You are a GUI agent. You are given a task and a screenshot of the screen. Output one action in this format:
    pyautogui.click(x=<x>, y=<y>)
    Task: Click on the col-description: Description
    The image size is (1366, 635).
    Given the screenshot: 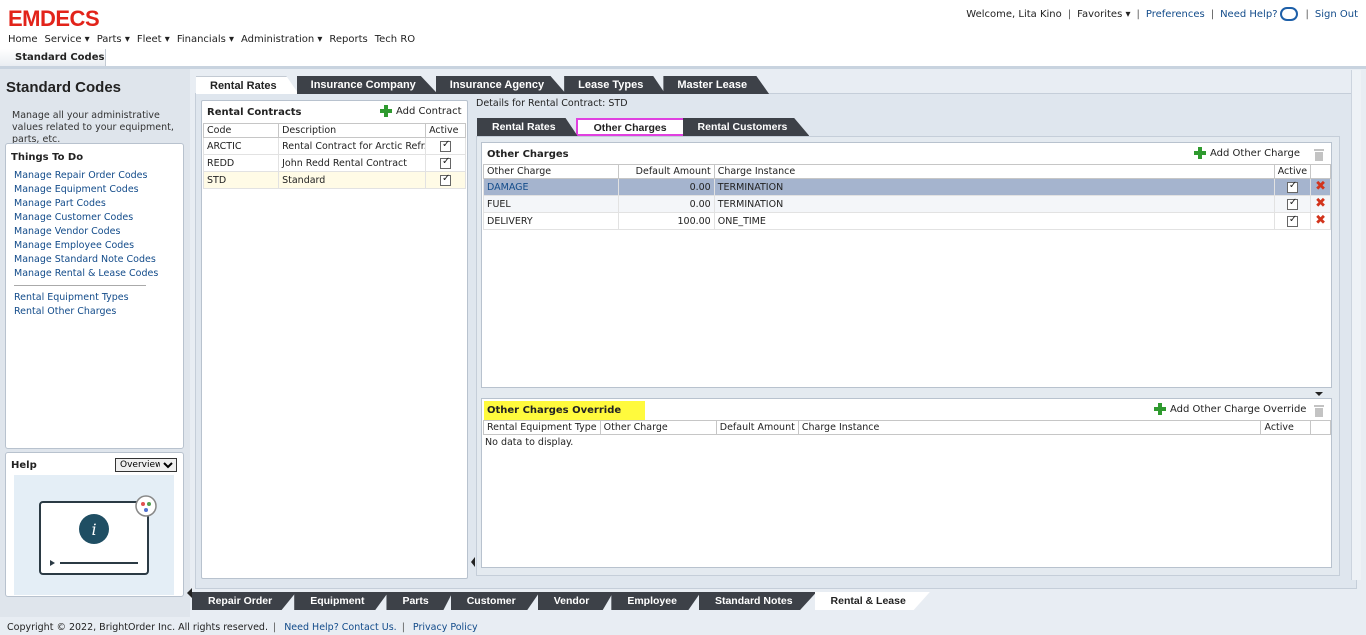 What is the action you would take?
    pyautogui.click(x=352, y=130)
    